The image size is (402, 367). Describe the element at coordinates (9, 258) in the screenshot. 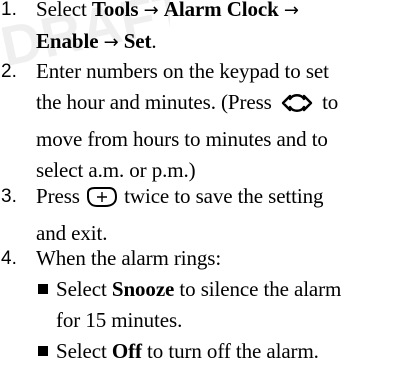

I see `step-number: 4.` at that location.